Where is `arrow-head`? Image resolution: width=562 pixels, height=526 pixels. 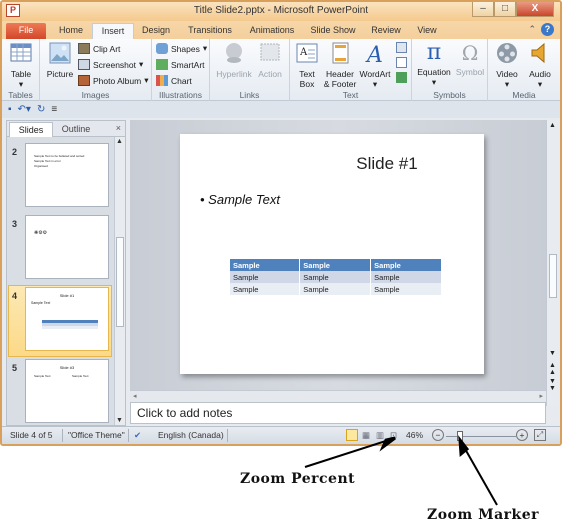 arrow-head is located at coordinates (387, 444).